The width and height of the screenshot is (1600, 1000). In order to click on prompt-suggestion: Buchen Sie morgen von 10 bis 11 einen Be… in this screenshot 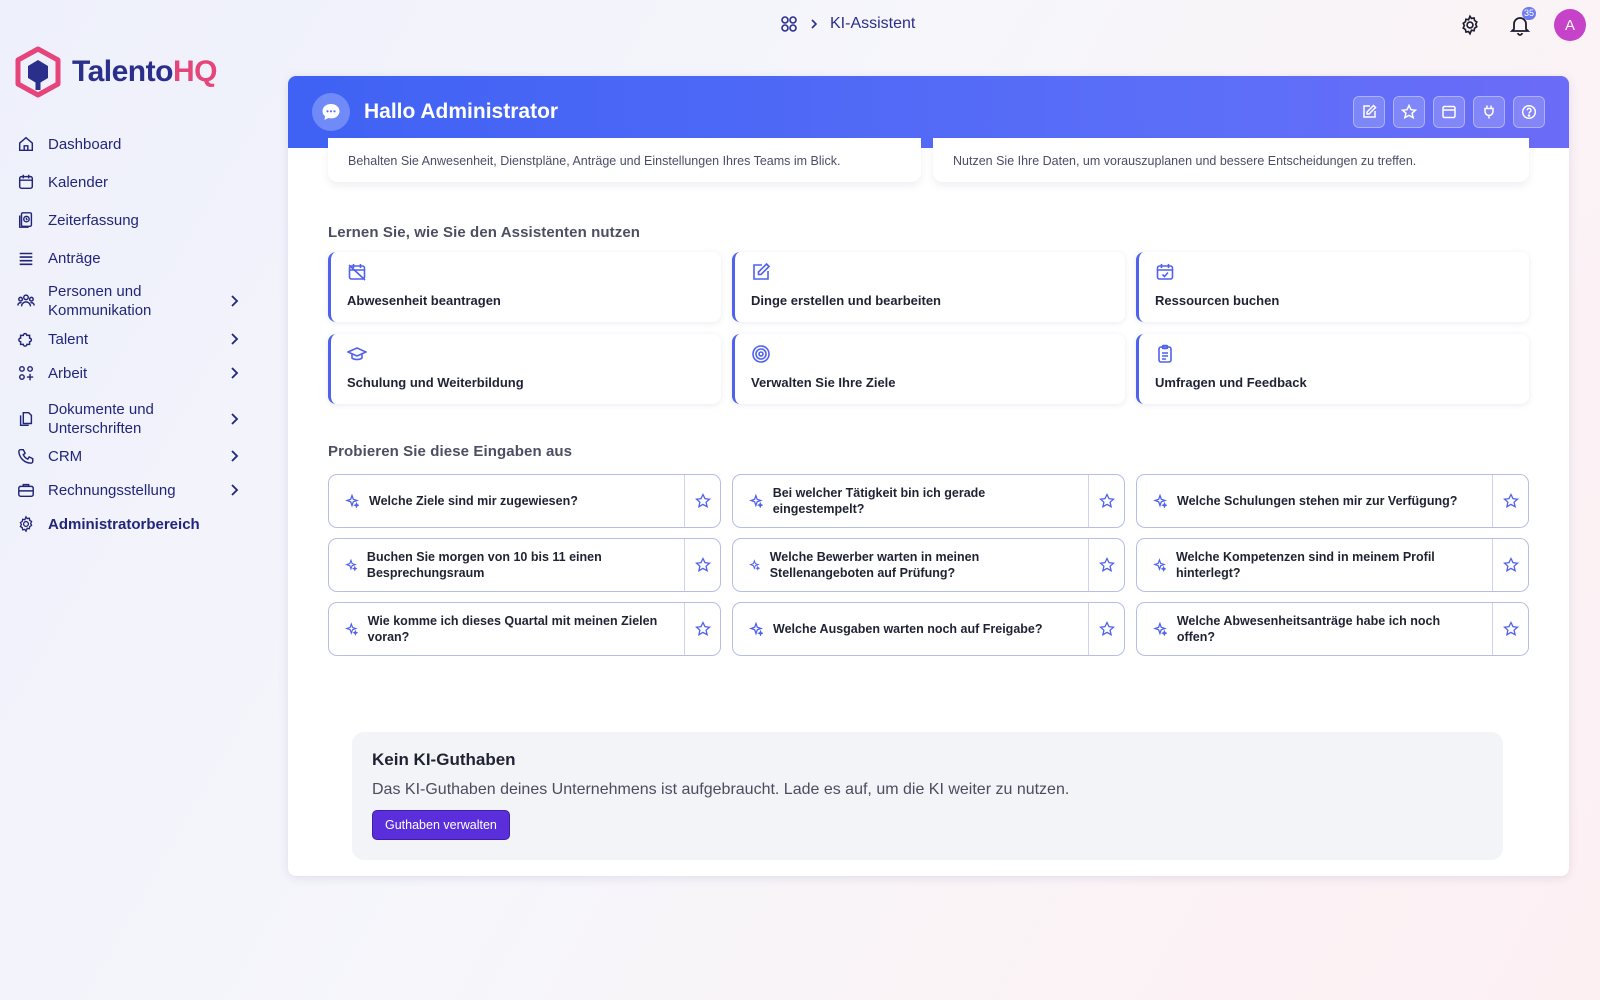, I will do `click(524, 565)`.